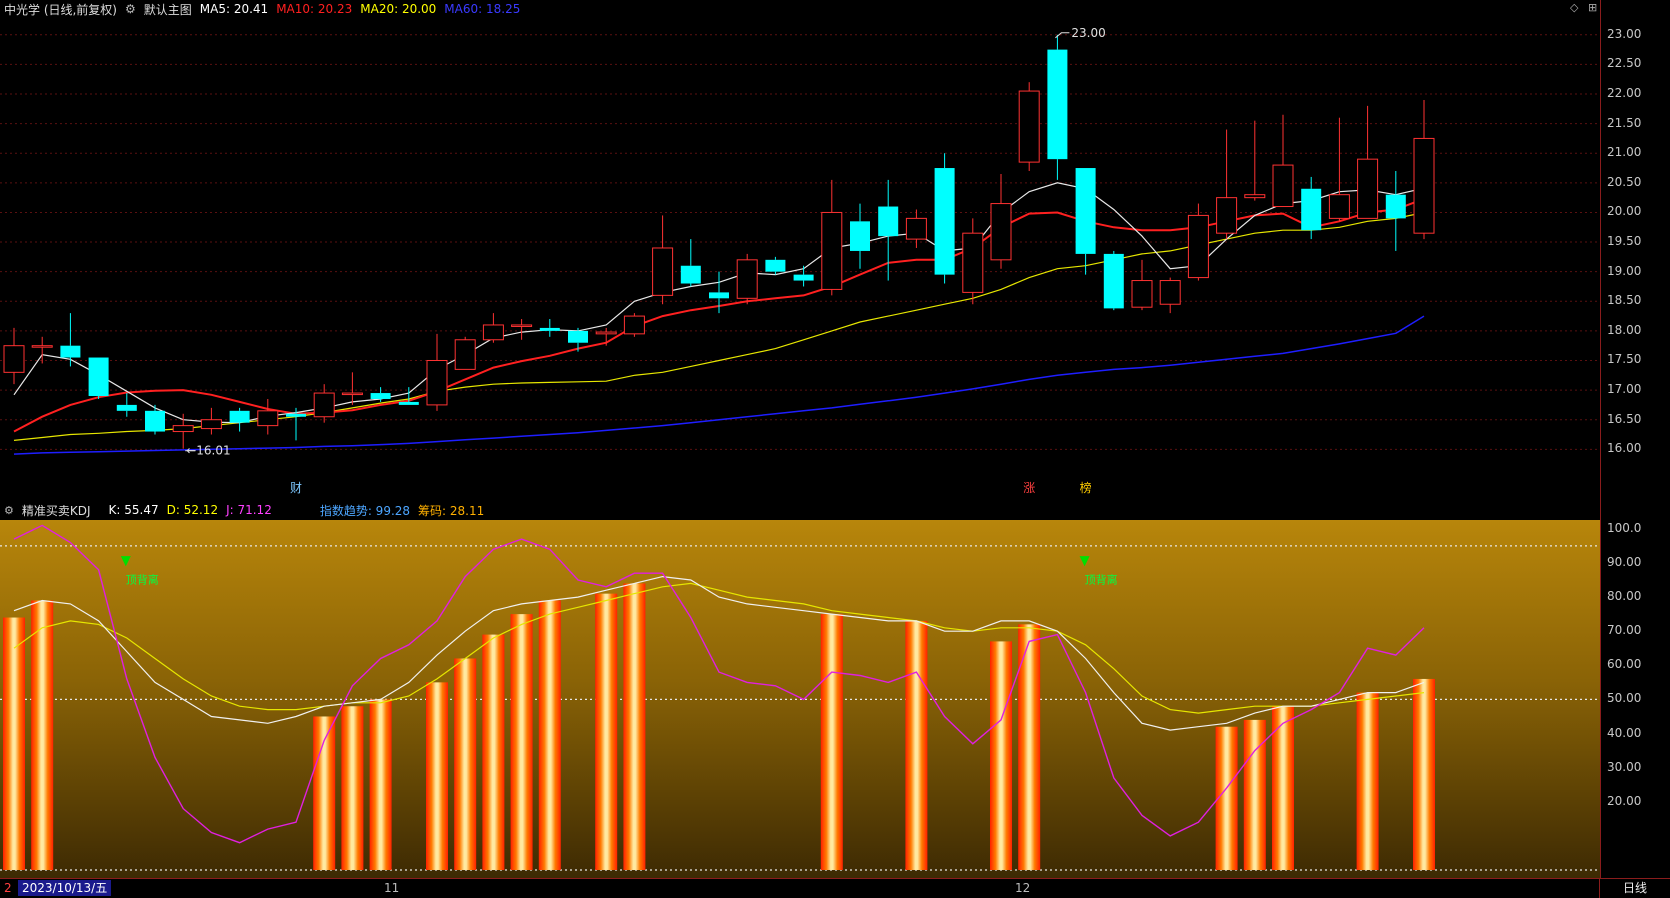 The height and width of the screenshot is (898, 1670). What do you see at coordinates (142, 579) in the screenshot?
I see `divergence-signal-label: 顶背离` at bounding box center [142, 579].